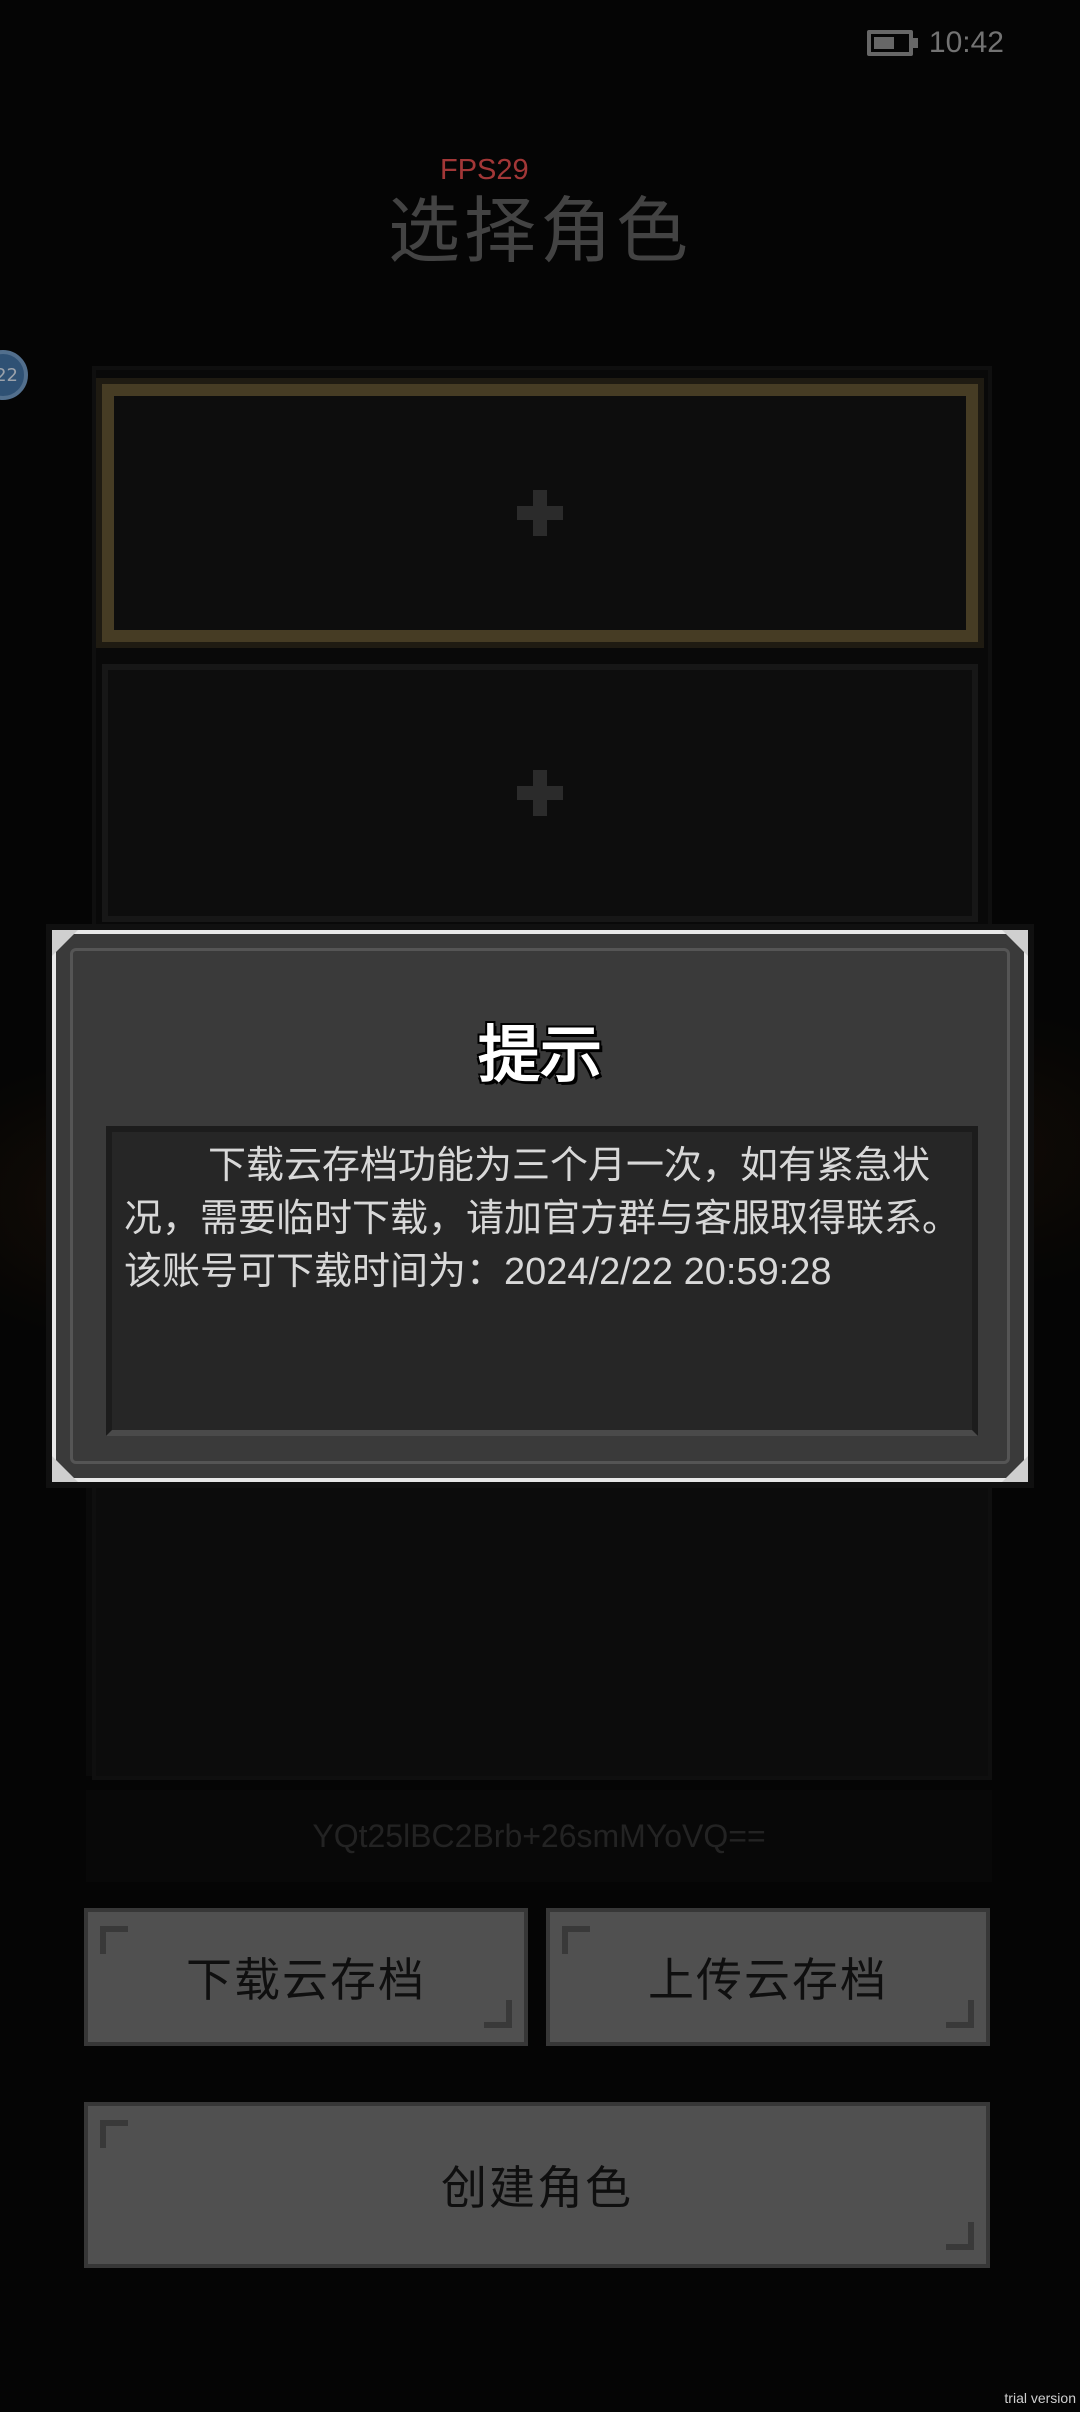  I want to click on dialog-title: 提示, so click(539, 1054).